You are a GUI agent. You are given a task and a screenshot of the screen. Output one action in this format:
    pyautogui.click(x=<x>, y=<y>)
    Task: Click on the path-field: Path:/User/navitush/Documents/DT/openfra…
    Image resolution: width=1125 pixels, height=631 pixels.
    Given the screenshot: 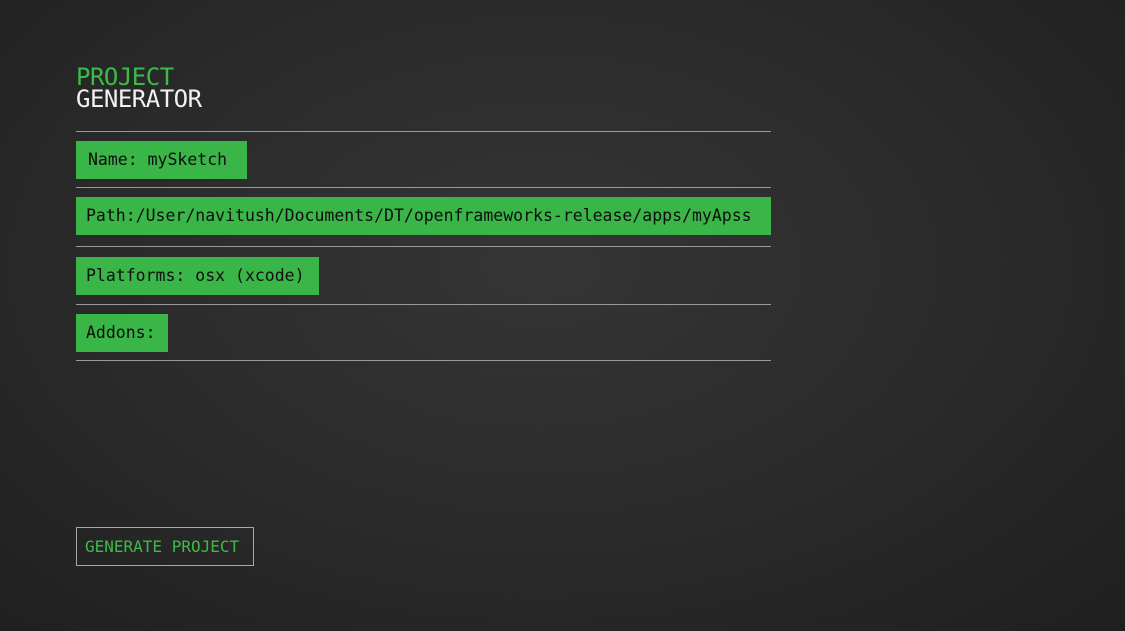 What is the action you would take?
    pyautogui.click(x=423, y=216)
    